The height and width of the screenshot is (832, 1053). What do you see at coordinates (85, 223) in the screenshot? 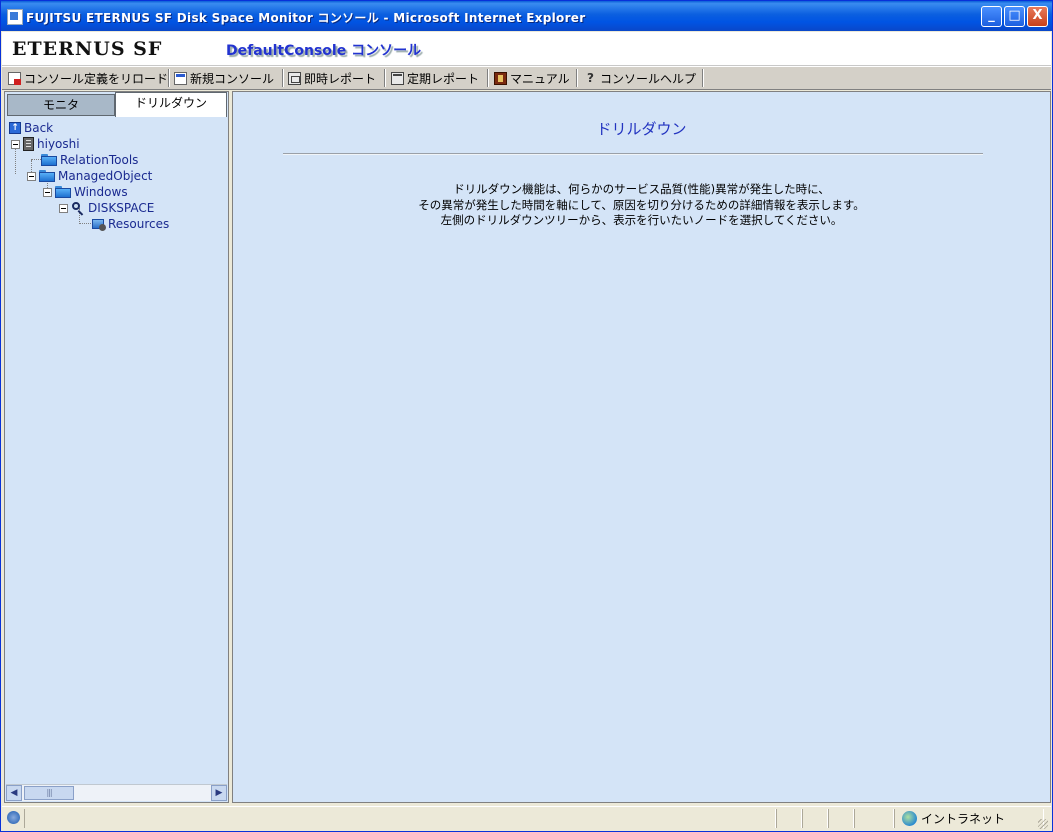
I see `tree-connector` at bounding box center [85, 223].